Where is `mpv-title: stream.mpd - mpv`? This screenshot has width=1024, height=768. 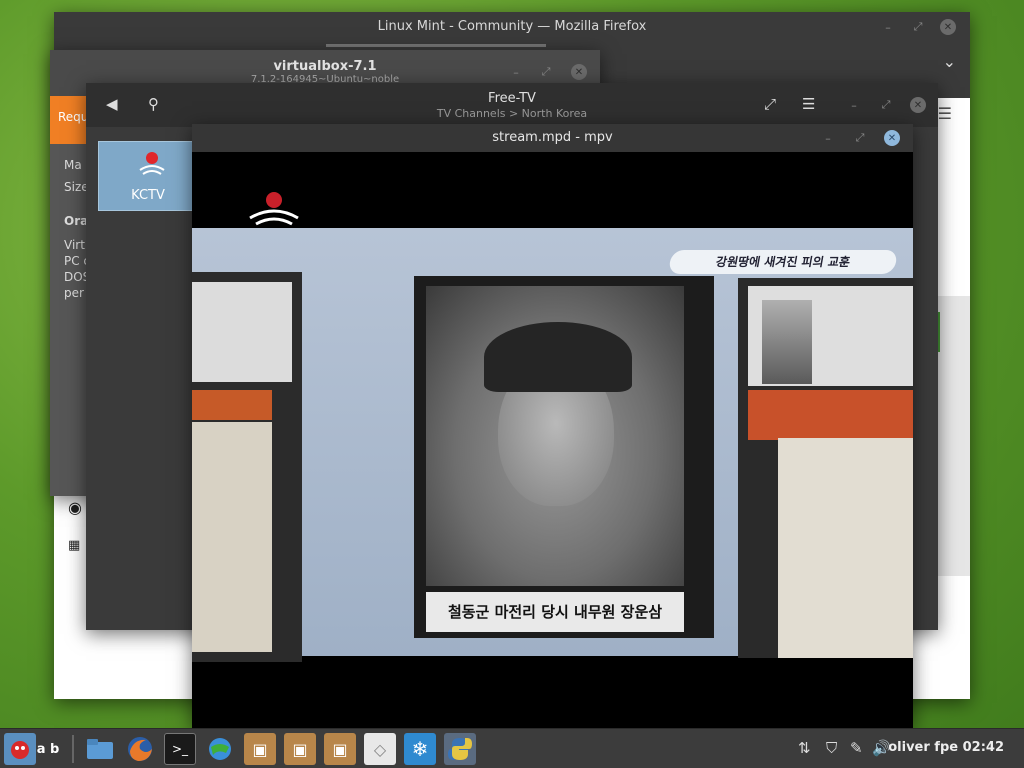
mpv-title: stream.mpd - mpv is located at coordinates (552, 137).